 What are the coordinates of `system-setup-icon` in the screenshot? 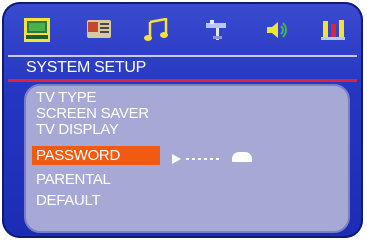 It's located at (37, 30).